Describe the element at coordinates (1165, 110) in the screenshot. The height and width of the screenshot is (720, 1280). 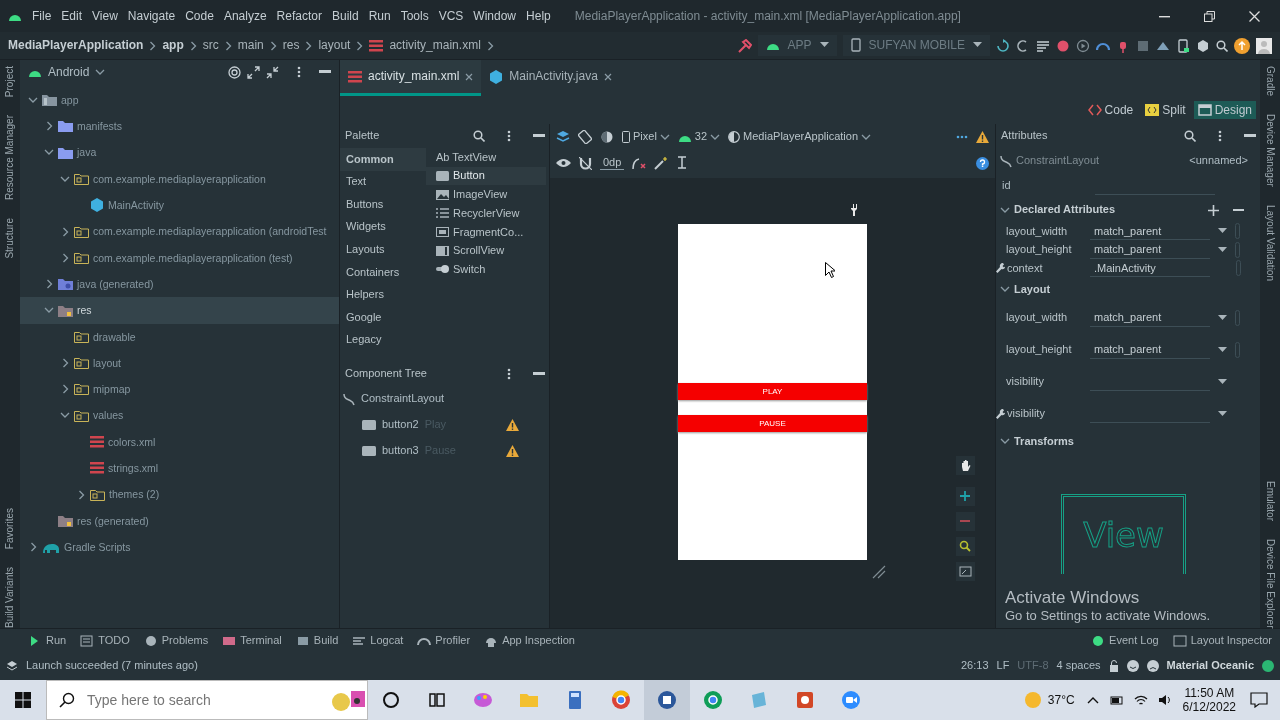
I see `view-mode-tab: Split` at that location.